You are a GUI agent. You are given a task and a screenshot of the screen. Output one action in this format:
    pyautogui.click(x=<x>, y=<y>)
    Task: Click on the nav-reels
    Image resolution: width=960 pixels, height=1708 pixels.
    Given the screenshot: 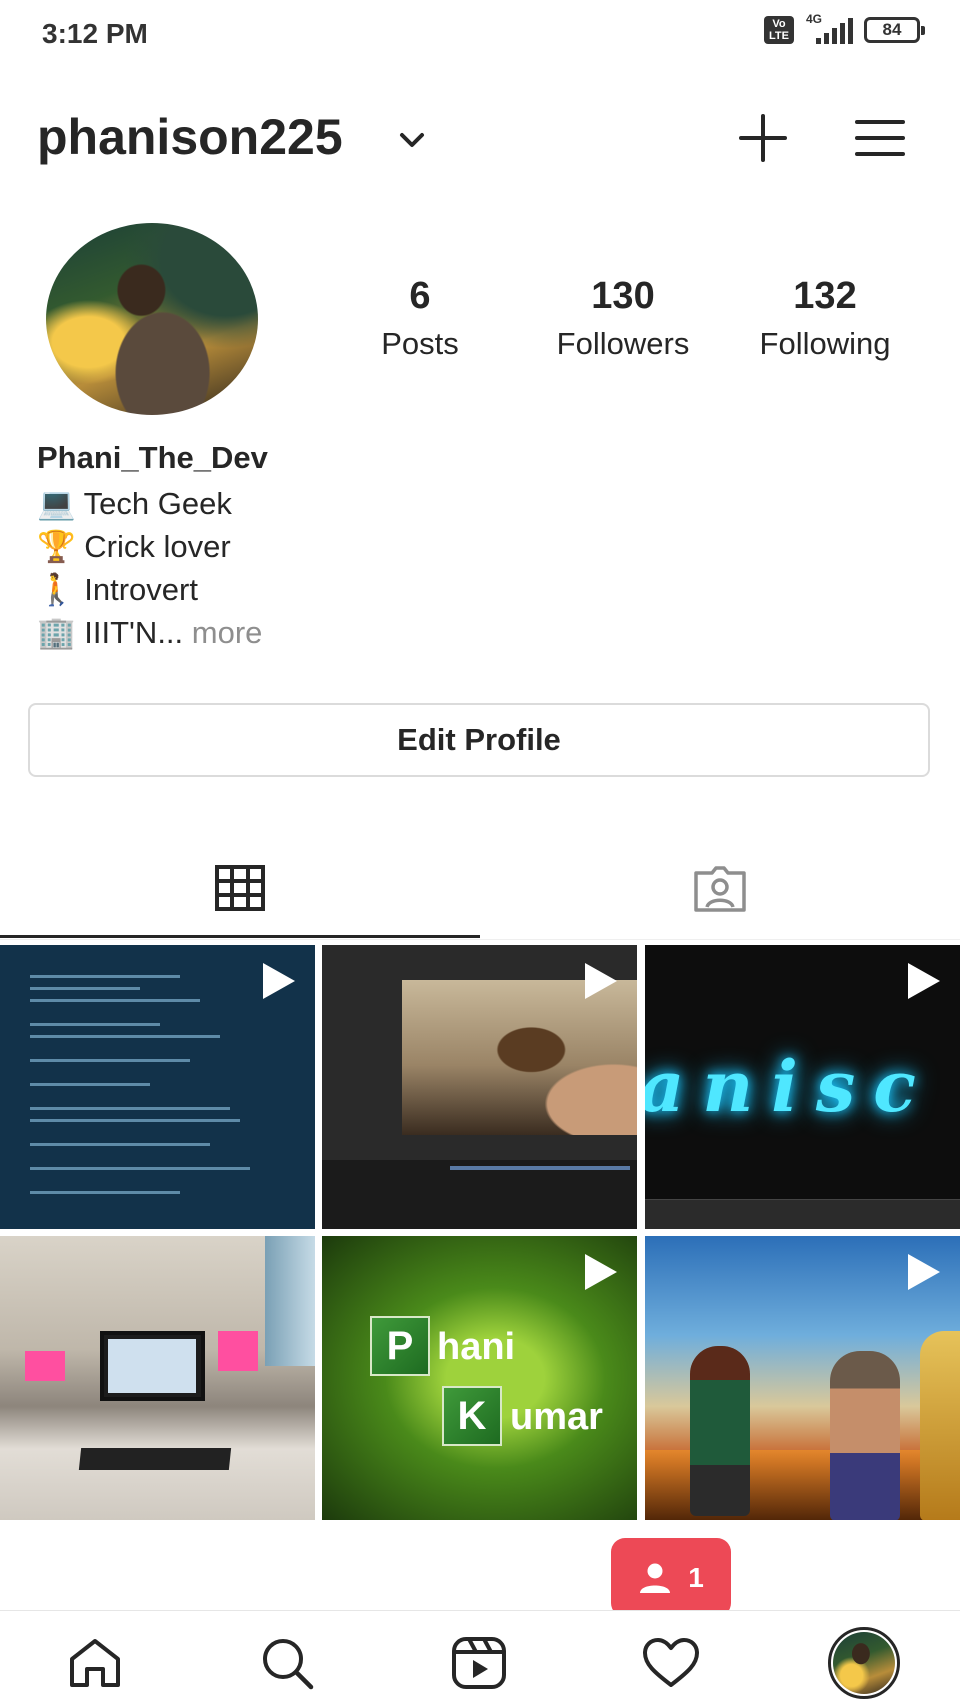 What is the action you would take?
    pyautogui.click(x=479, y=1663)
    